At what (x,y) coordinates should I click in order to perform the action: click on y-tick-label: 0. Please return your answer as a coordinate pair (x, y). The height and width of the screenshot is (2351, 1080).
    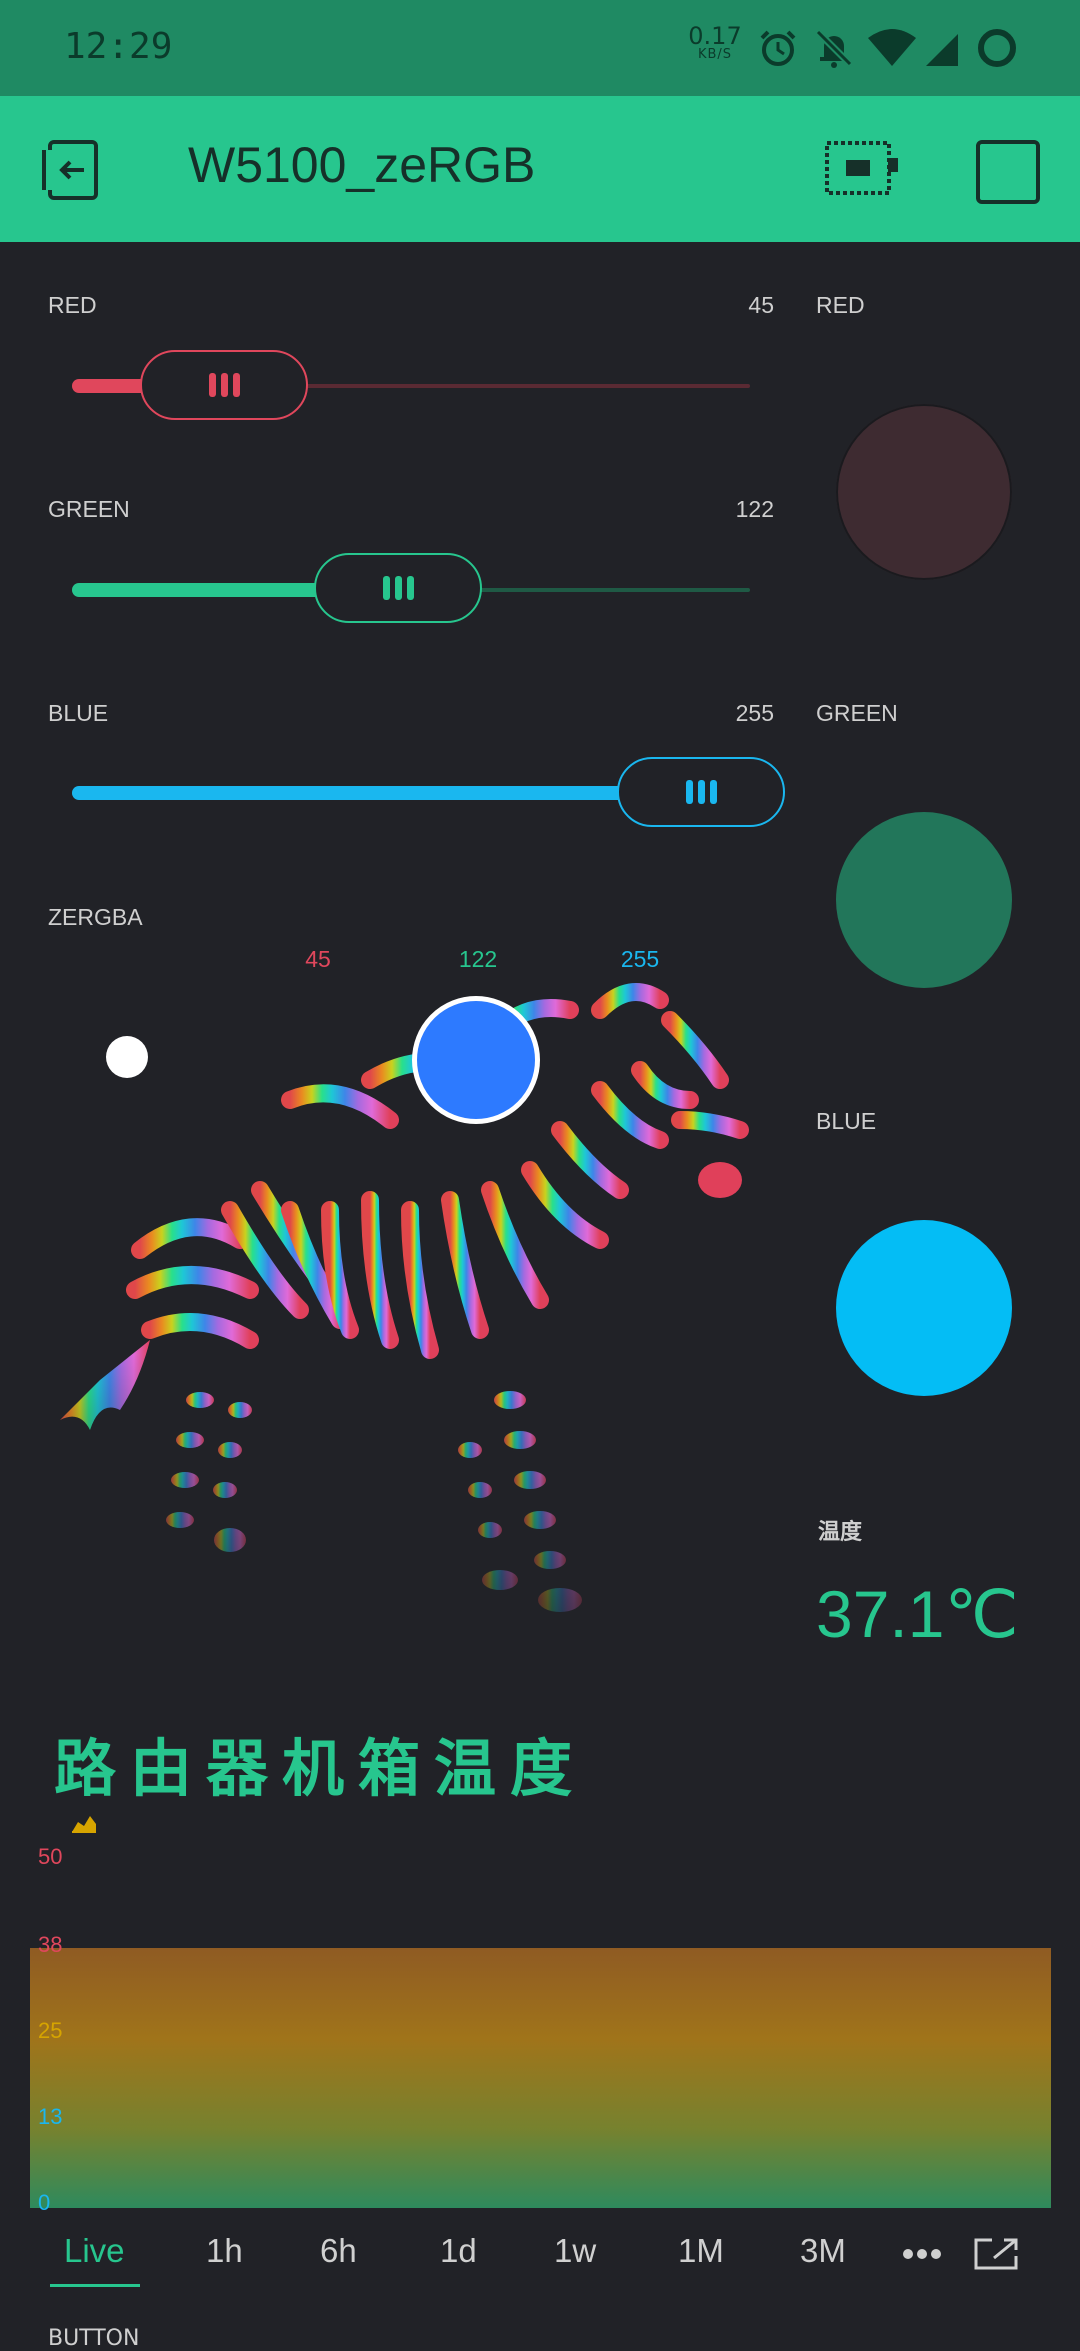
    Looking at the image, I should click on (44, 2202).